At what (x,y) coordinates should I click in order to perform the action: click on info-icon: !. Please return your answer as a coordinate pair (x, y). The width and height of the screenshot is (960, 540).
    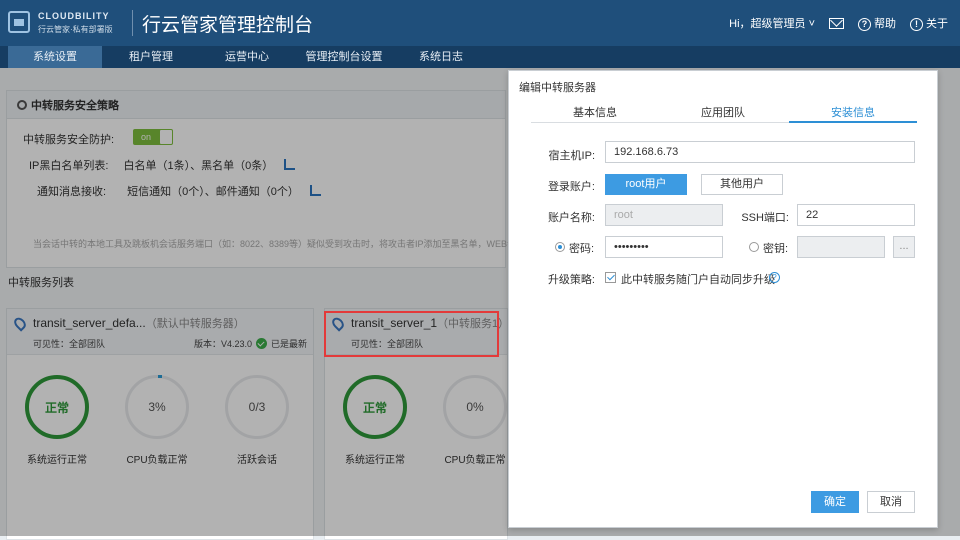
    Looking at the image, I should click on (916, 24).